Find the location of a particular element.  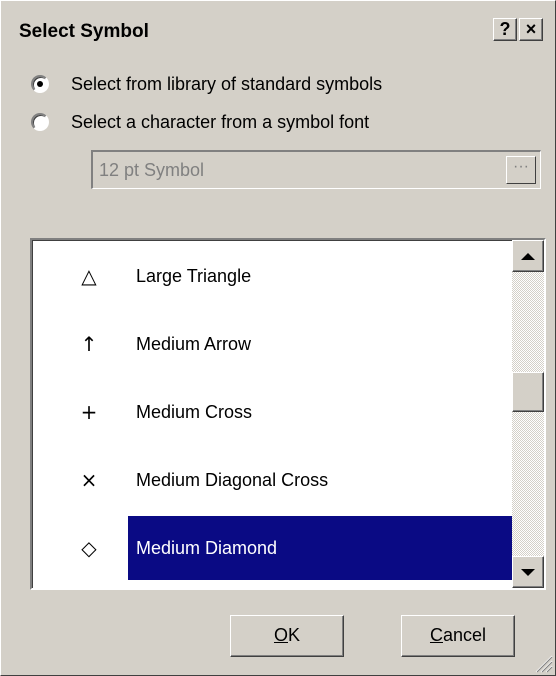

list-item: ↑ Medium Arrow is located at coordinates (272, 344).